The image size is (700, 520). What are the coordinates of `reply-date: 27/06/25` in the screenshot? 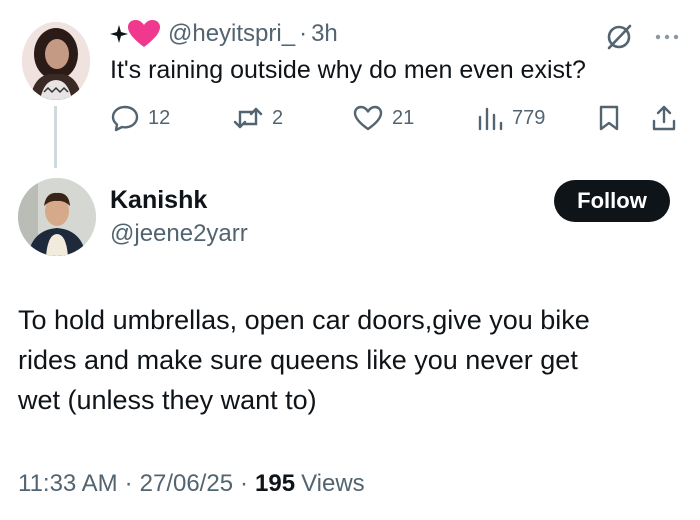 It's located at (186, 484).